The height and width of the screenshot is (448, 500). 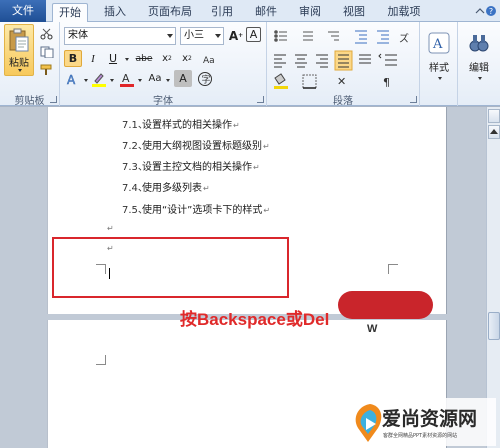 I want to click on bold-button: B, so click(x=73, y=58).